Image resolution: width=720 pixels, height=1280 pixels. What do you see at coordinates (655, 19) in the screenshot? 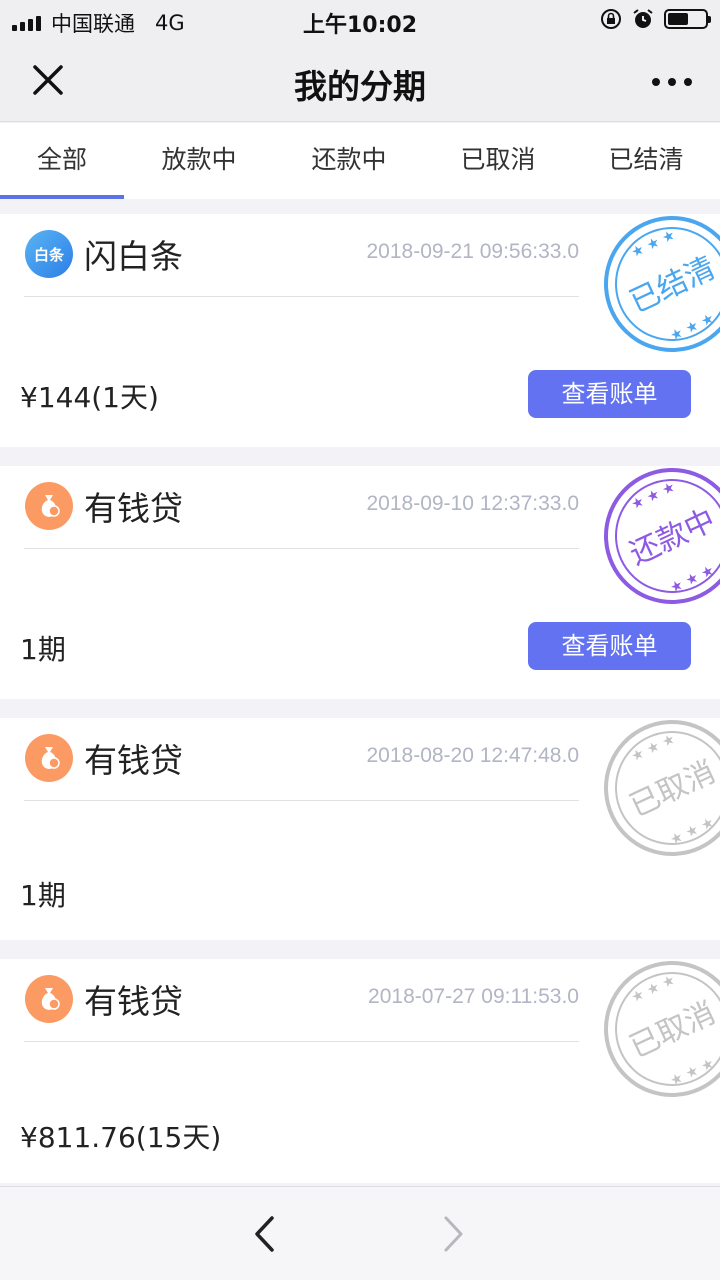
I see `status-right` at bounding box center [655, 19].